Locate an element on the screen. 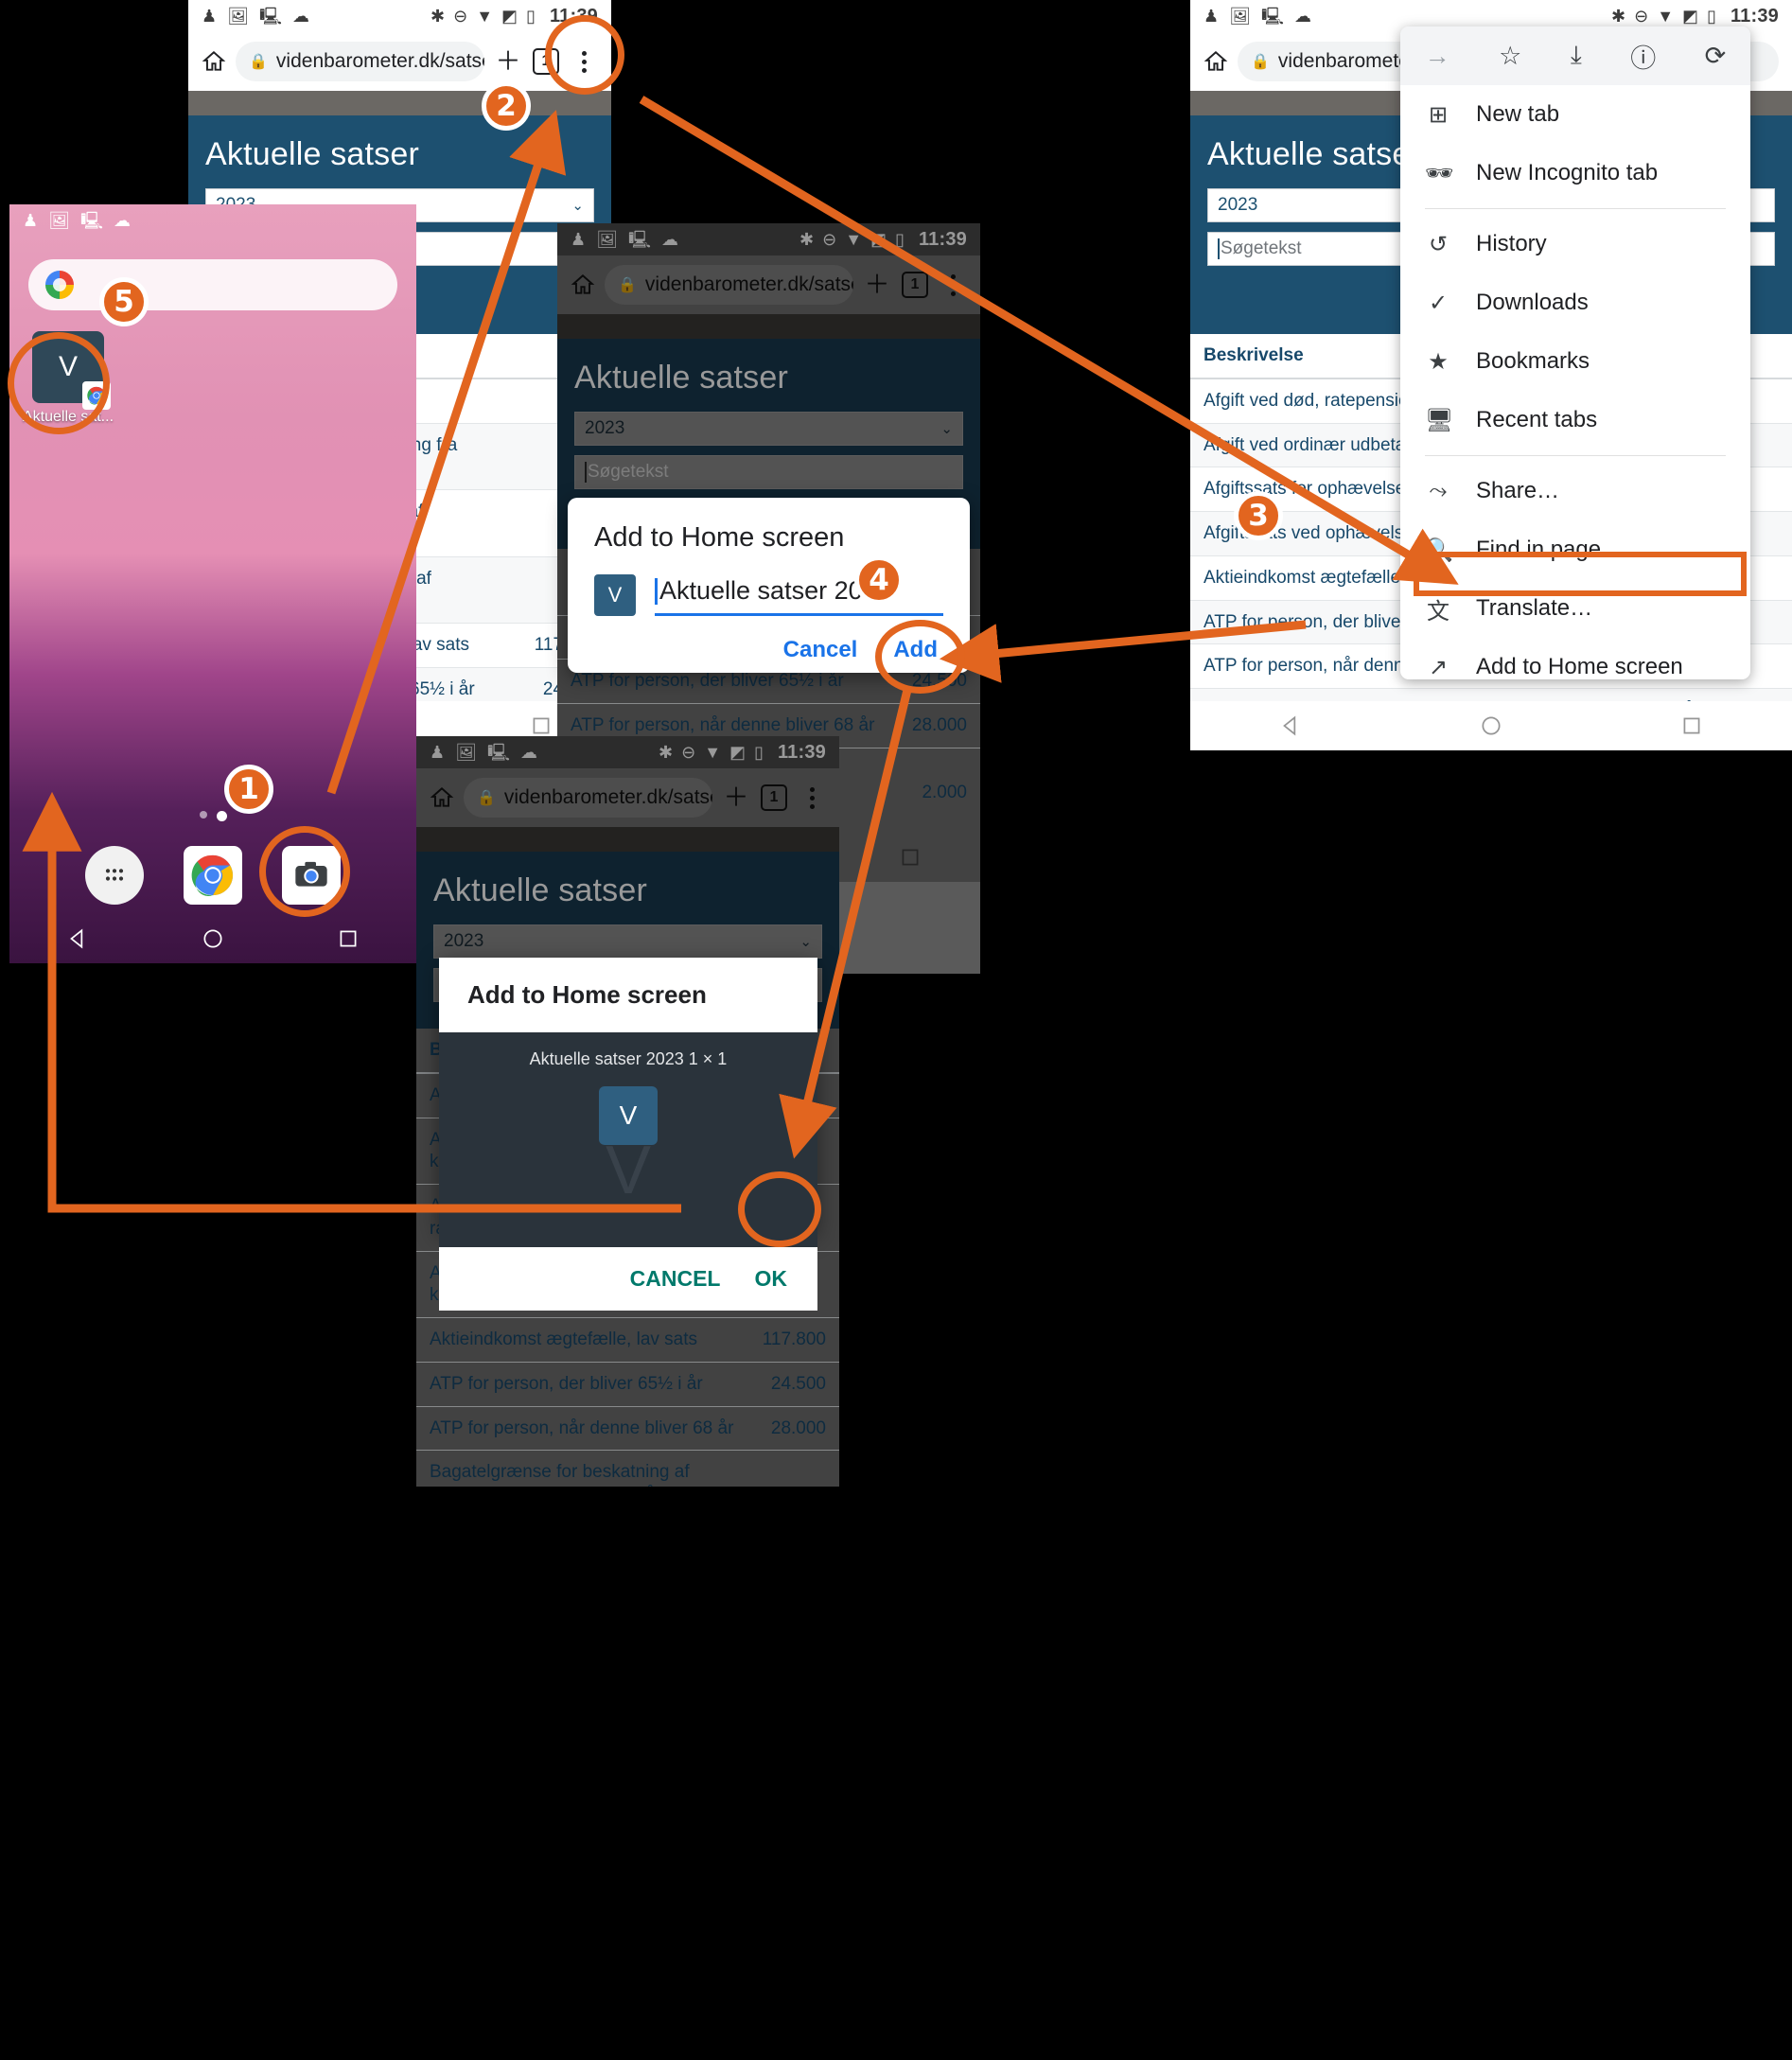 Image resolution: width=1792 pixels, height=2060 pixels. all-apps-icon is located at coordinates (114, 875).